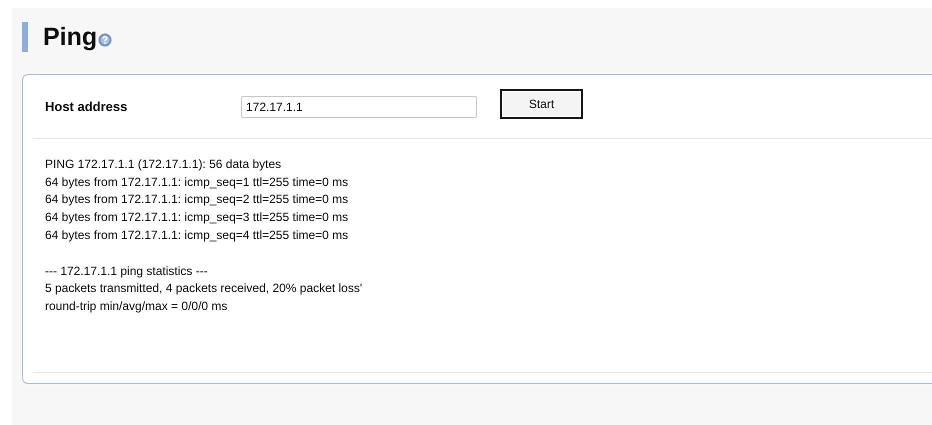 The height and width of the screenshot is (425, 932). I want to click on host-address-label: Host address, so click(86, 106).